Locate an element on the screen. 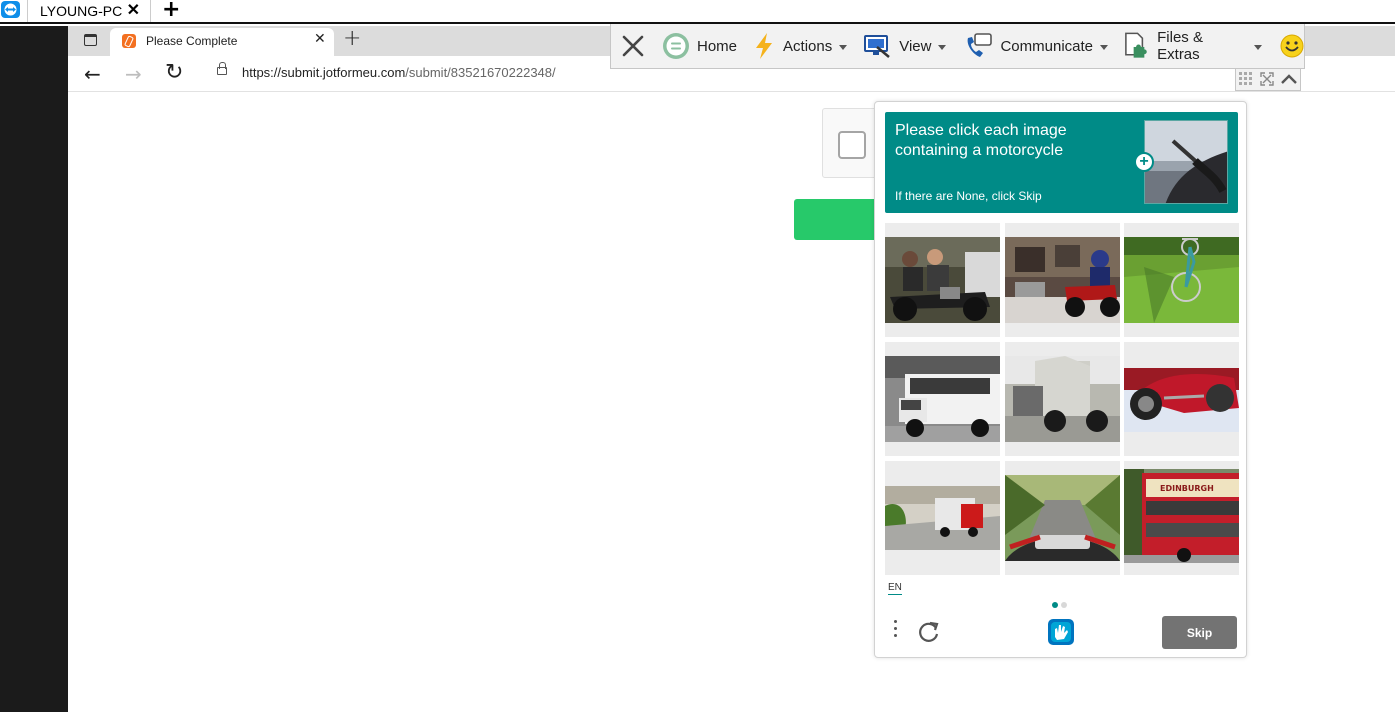 Image resolution: width=1395 pixels, height=712 pixels. close-connection-button is located at coordinates (633, 46).